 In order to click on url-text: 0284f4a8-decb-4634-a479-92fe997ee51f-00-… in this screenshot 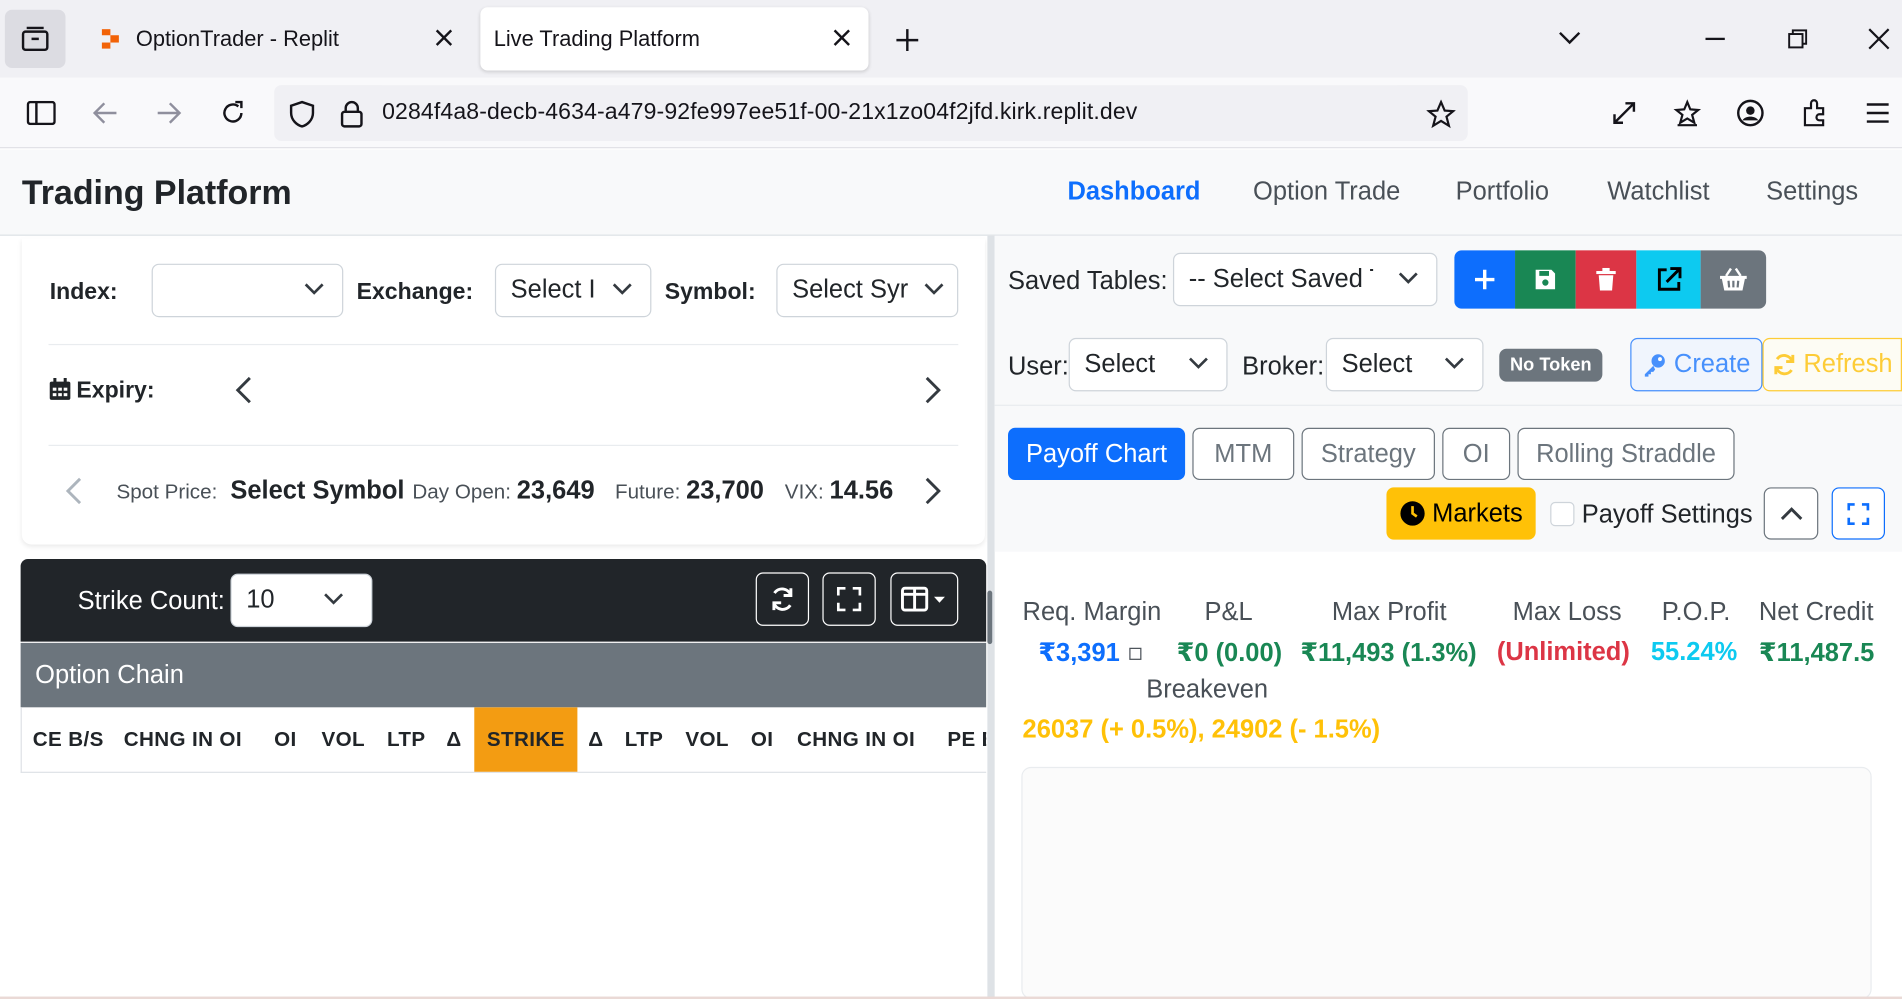, I will do `click(759, 113)`.